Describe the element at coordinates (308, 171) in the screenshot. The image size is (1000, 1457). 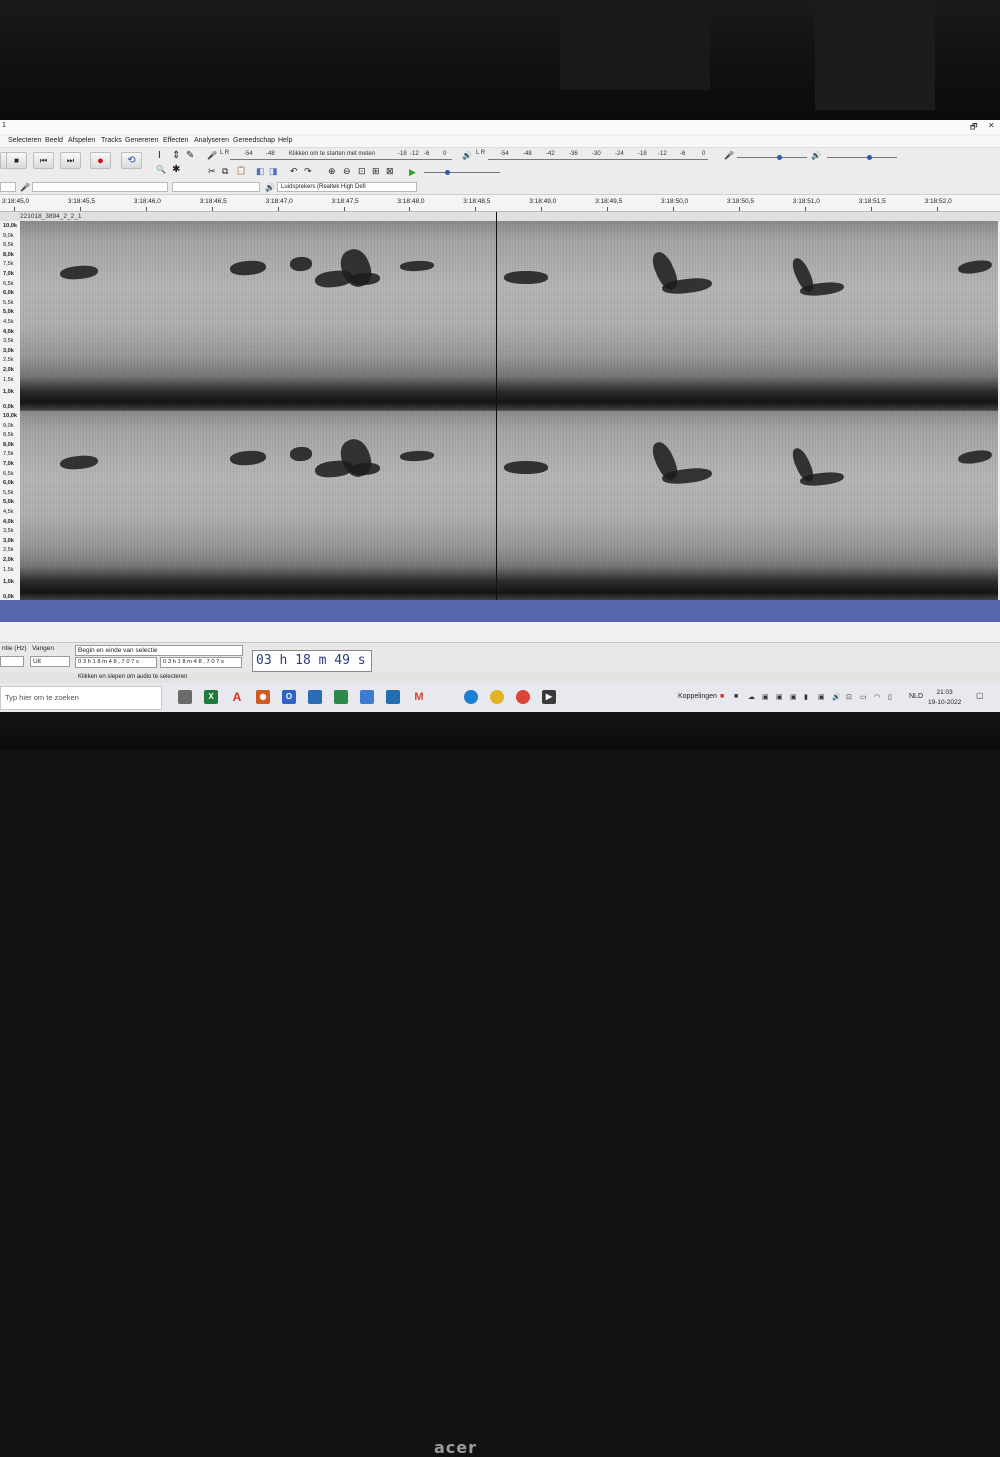
I see `redo-icon: ↷` at that location.